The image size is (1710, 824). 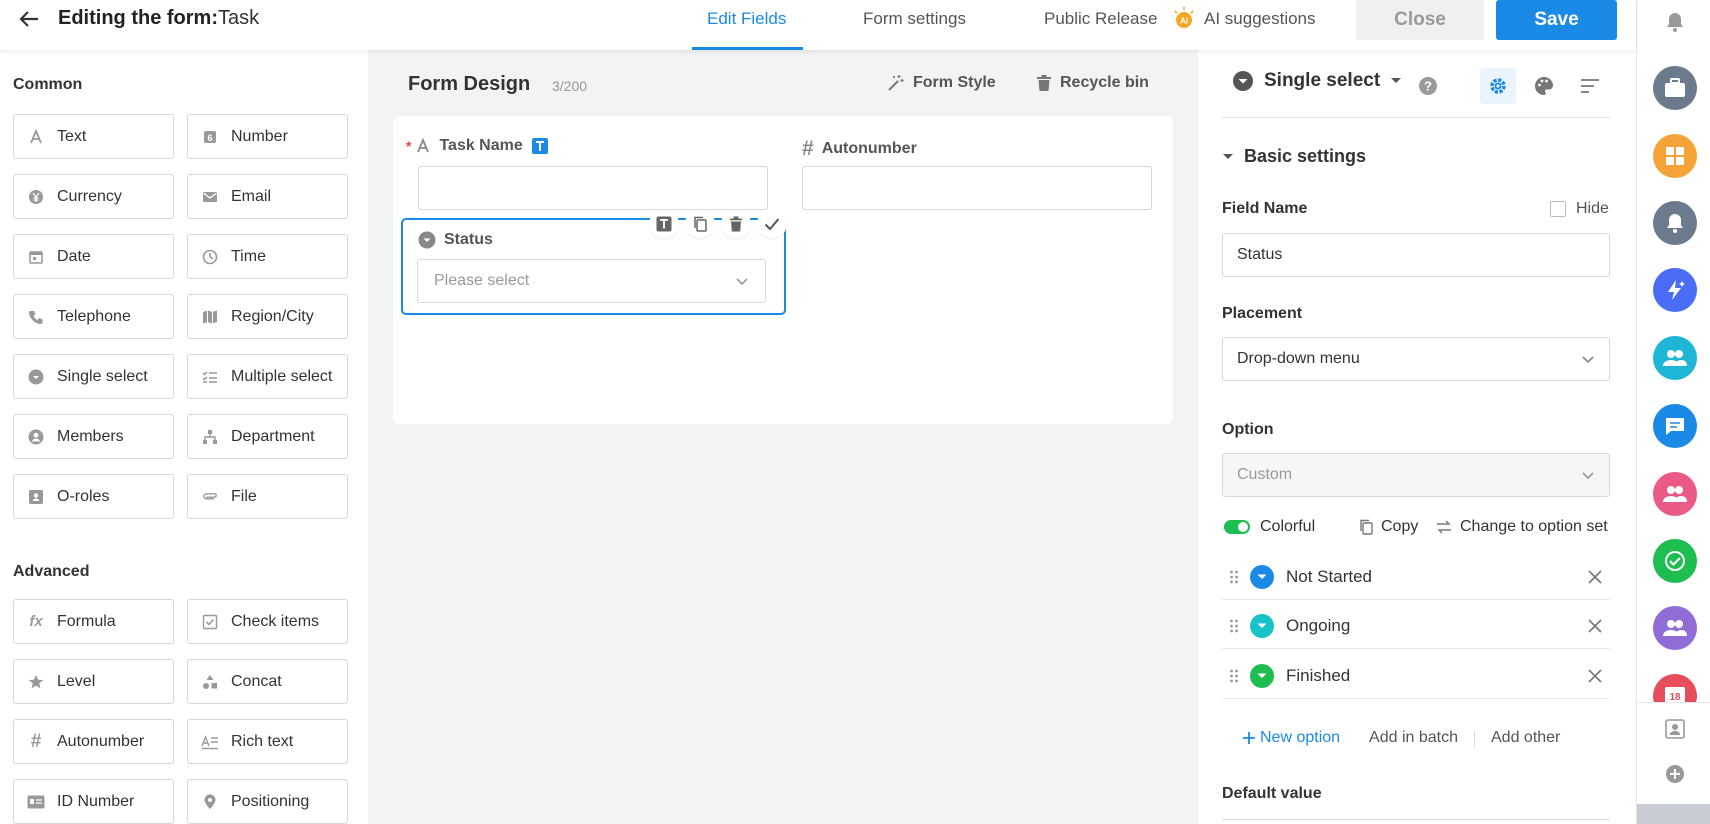 What do you see at coordinates (1305, 156) in the screenshot?
I see `basic-settings-label: Basic settings` at bounding box center [1305, 156].